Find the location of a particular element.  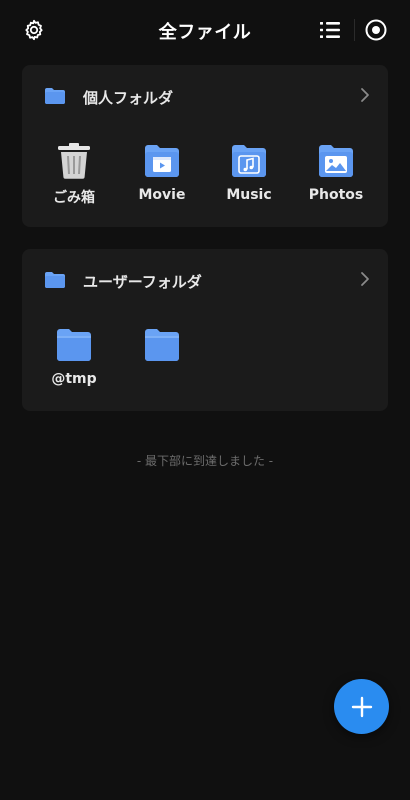

select-button is located at coordinates (376, 30).